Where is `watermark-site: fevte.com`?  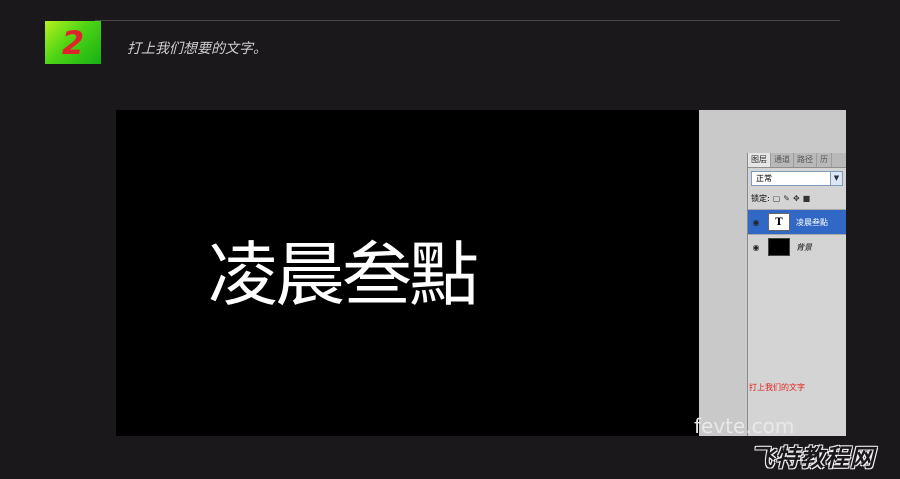 watermark-site: fevte.com is located at coordinates (744, 426).